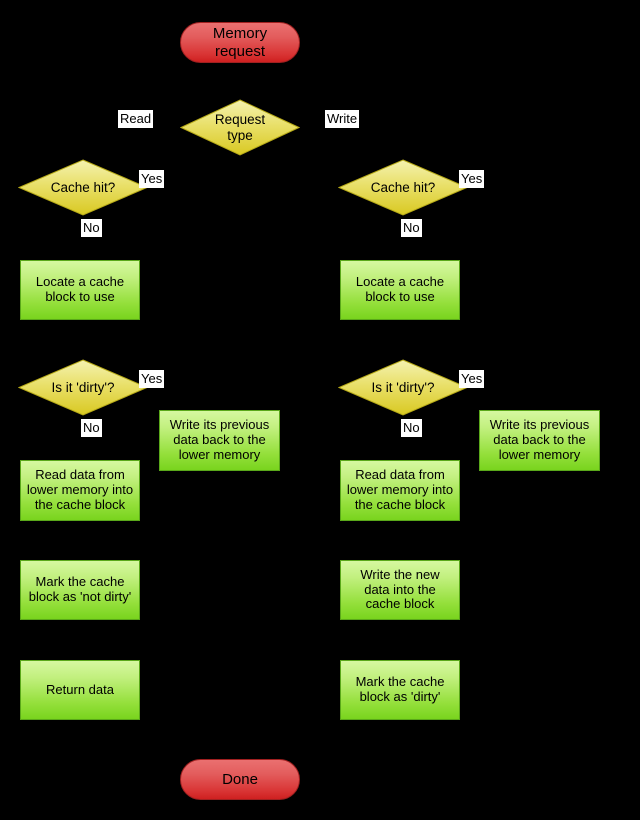 Image resolution: width=640 pixels, height=820 pixels. I want to click on node-write-mark-dirty-label: Mark the cache block as 'dirty', so click(400, 689).